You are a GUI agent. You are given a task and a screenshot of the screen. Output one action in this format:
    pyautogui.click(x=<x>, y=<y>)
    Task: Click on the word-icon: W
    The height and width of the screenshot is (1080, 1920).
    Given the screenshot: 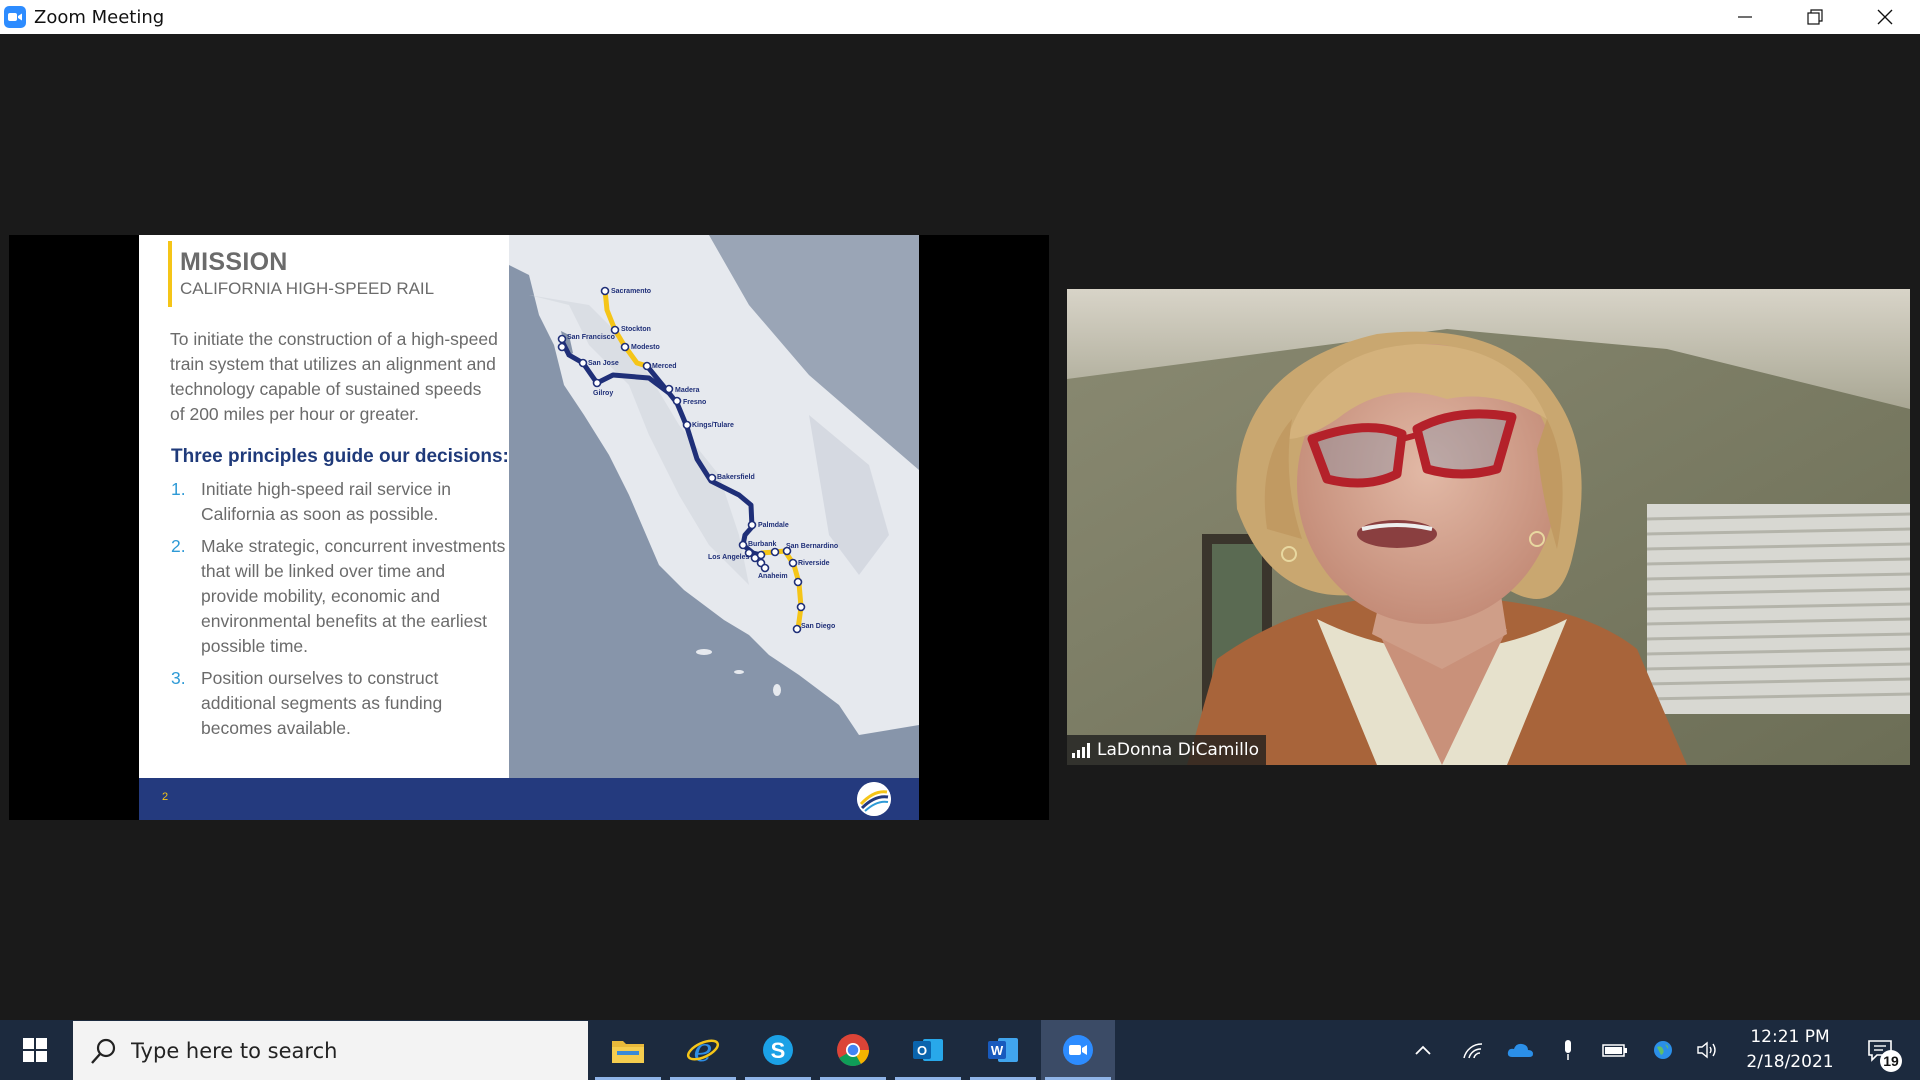 What is the action you would take?
    pyautogui.click(x=1003, y=1050)
    